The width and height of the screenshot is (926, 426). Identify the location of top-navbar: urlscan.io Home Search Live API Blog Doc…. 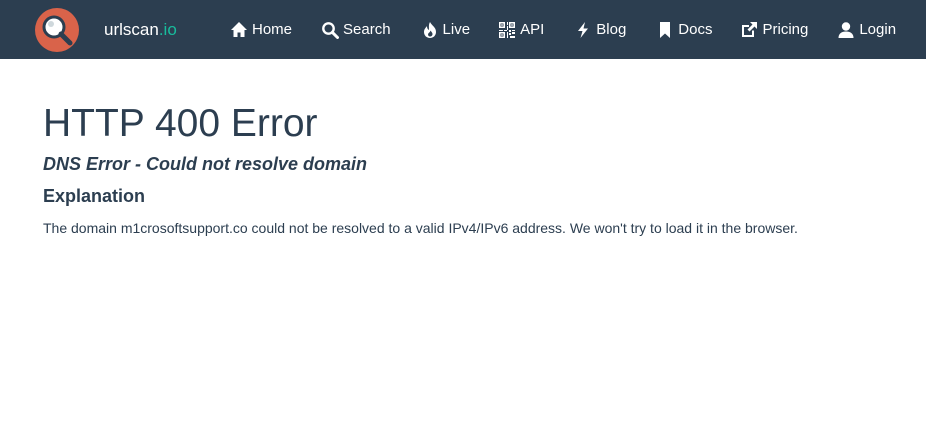
(463, 29).